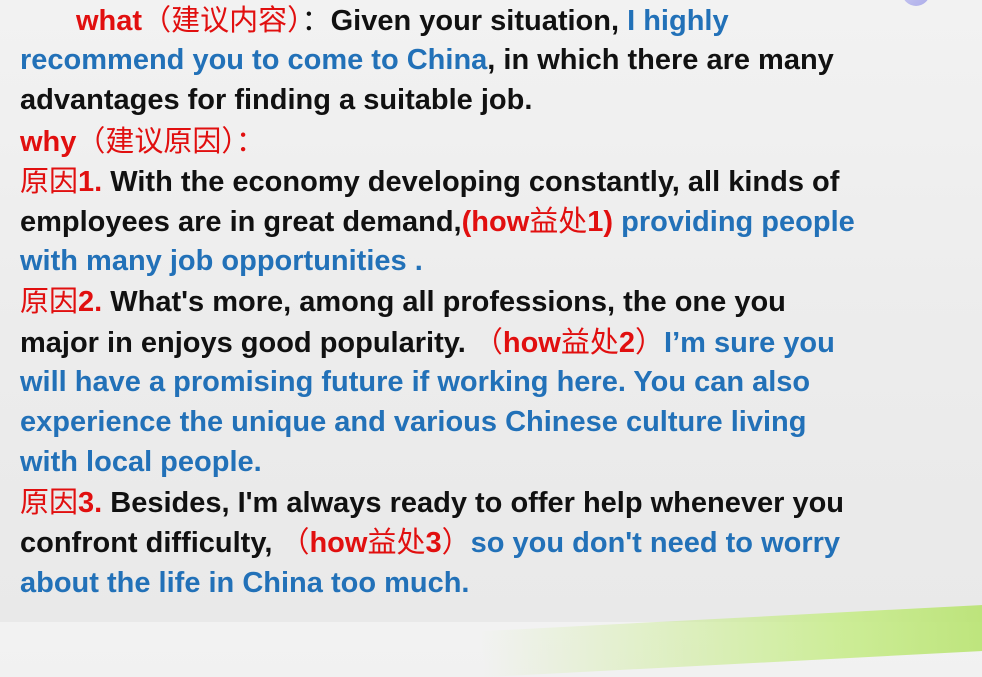 This screenshot has height=677, width=982. I want to click on text-line: advantages for finding a suitable job., so click(500, 100).